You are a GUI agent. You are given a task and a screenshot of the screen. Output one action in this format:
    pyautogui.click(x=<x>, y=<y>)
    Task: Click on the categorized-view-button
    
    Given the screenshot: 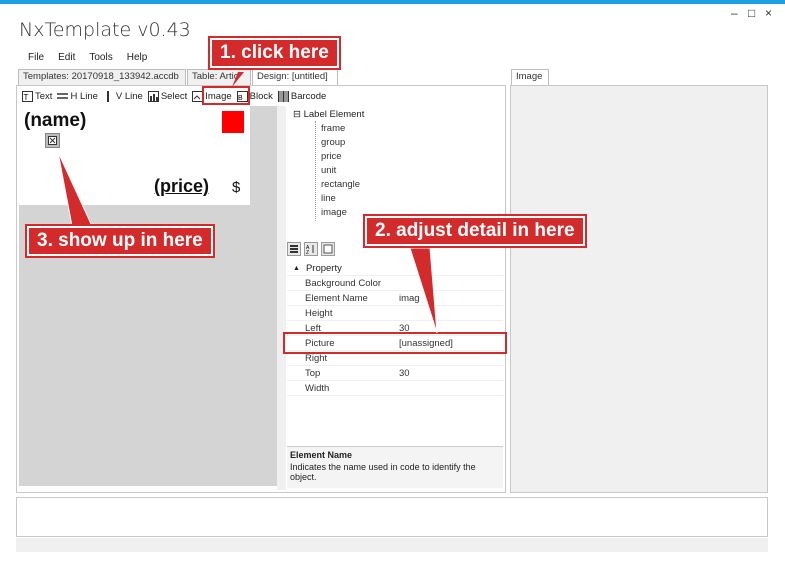 What is the action you would take?
    pyautogui.click(x=294, y=249)
    